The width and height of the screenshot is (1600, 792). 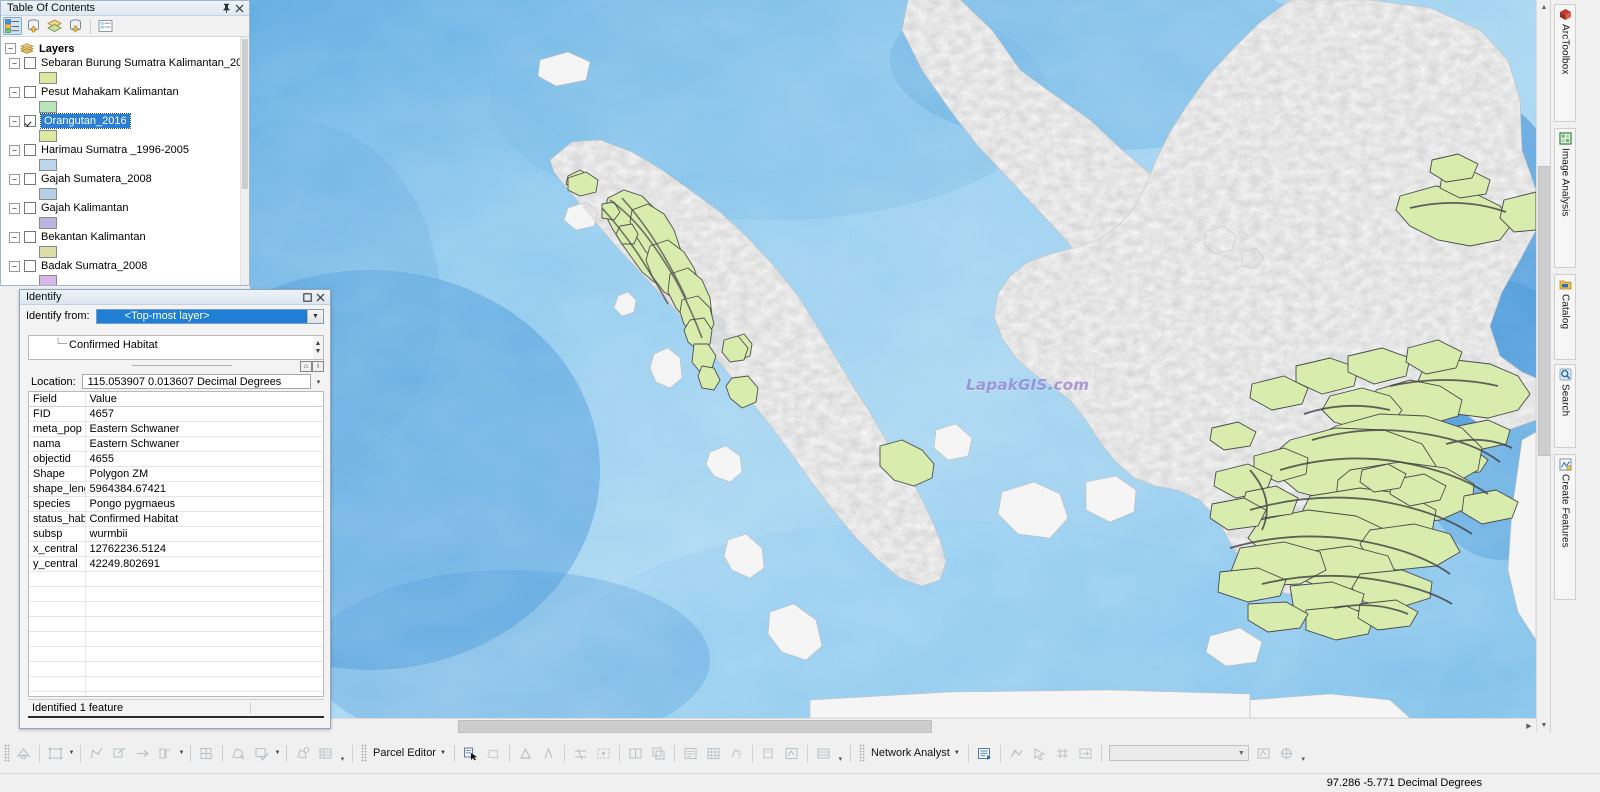 What do you see at coordinates (768, 753) in the screenshot?
I see `parcel-attributes-button` at bounding box center [768, 753].